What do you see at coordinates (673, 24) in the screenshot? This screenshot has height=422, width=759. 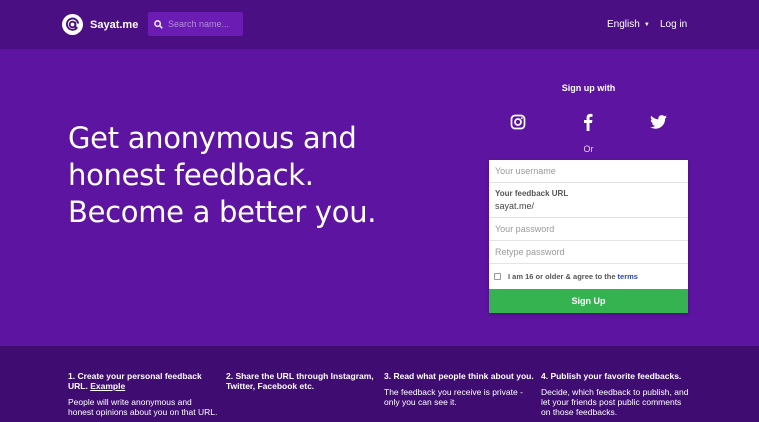 I see `login-link: Log in` at bounding box center [673, 24].